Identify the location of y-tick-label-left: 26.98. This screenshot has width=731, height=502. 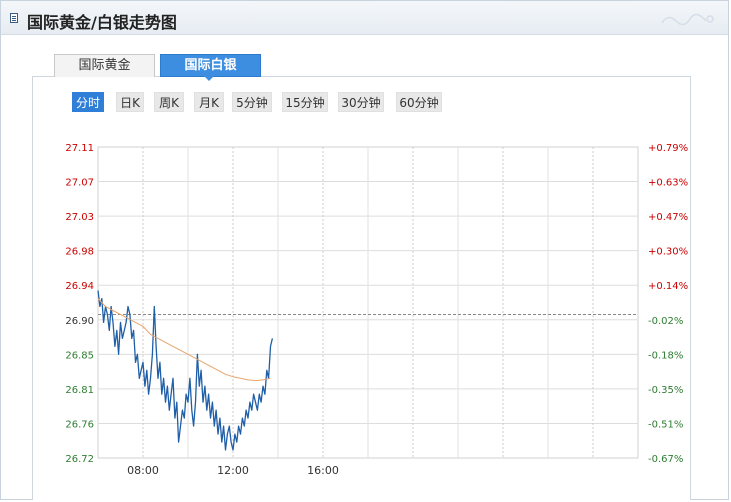
(79, 252).